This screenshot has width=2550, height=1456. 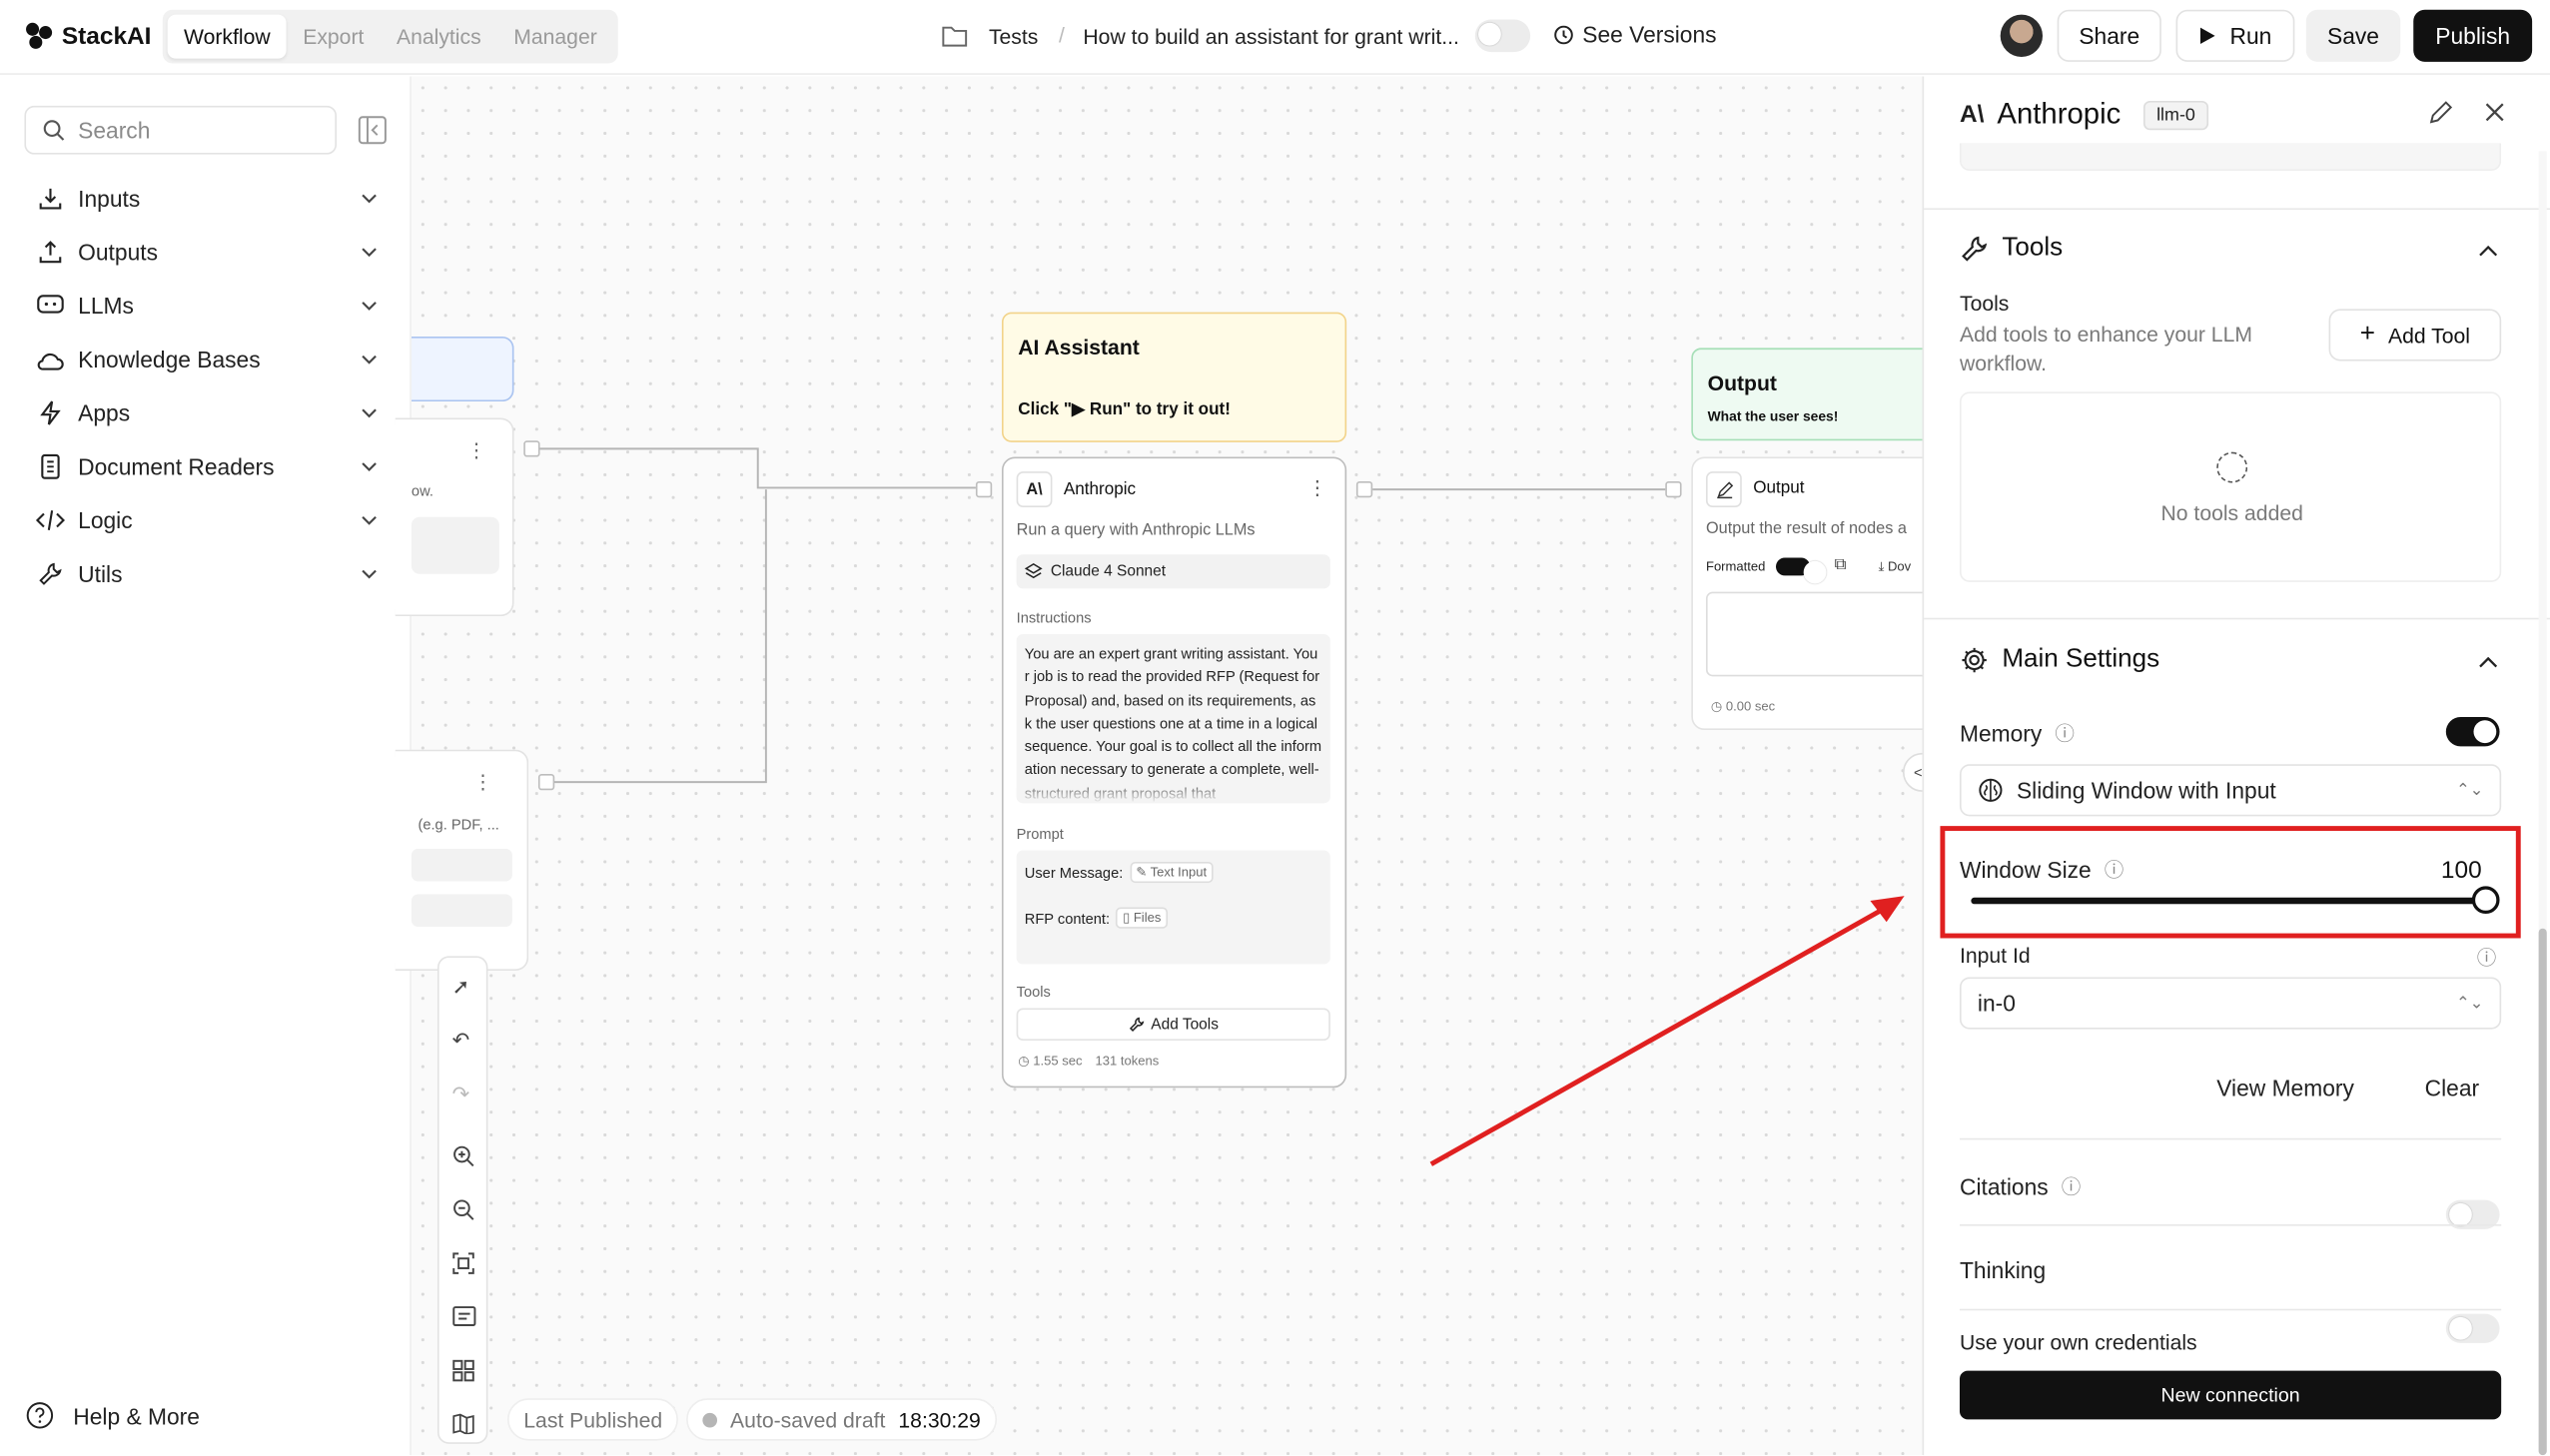 What do you see at coordinates (87, 37) in the screenshot?
I see `app-logo: StackAI` at bounding box center [87, 37].